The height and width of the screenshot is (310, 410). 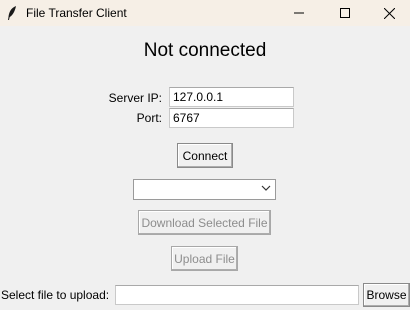 What do you see at coordinates (266, 188) in the screenshot?
I see `chevron-down-icon` at bounding box center [266, 188].